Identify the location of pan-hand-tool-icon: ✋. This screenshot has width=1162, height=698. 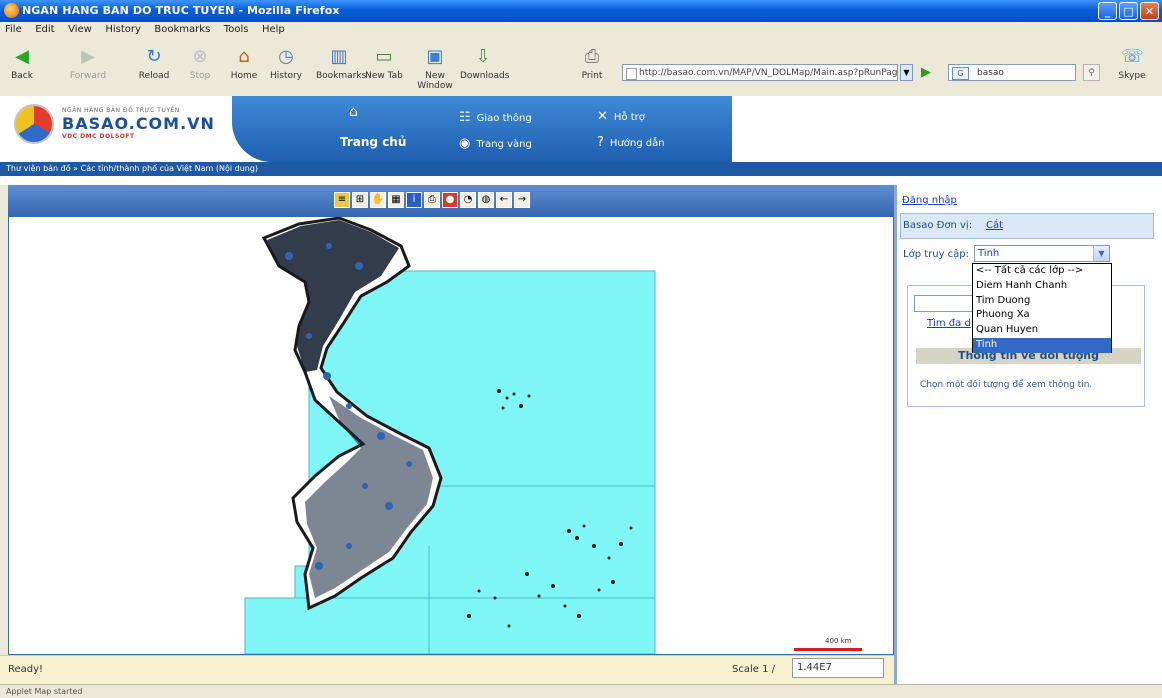
(378, 200).